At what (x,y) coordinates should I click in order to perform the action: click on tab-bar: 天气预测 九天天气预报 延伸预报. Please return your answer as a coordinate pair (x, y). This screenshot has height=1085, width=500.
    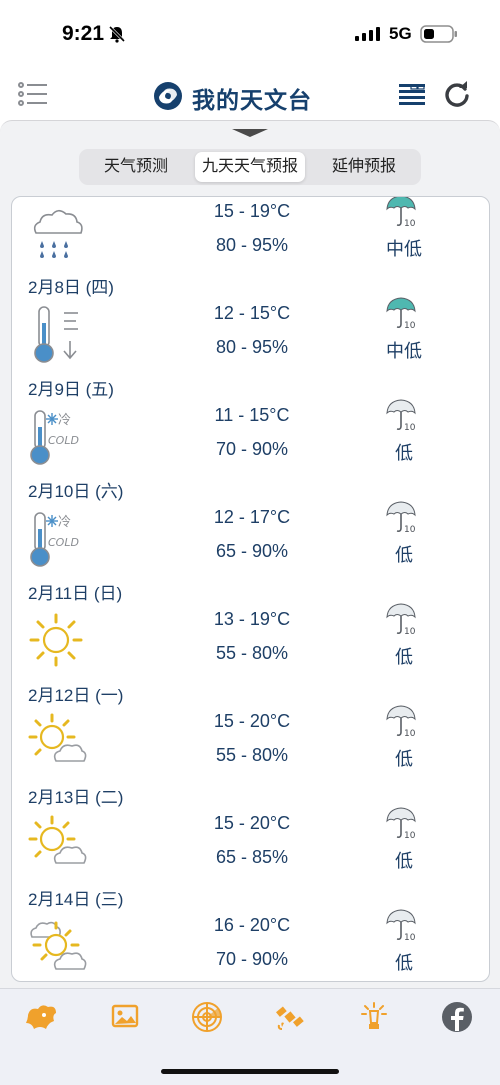
    Looking at the image, I should click on (250, 167).